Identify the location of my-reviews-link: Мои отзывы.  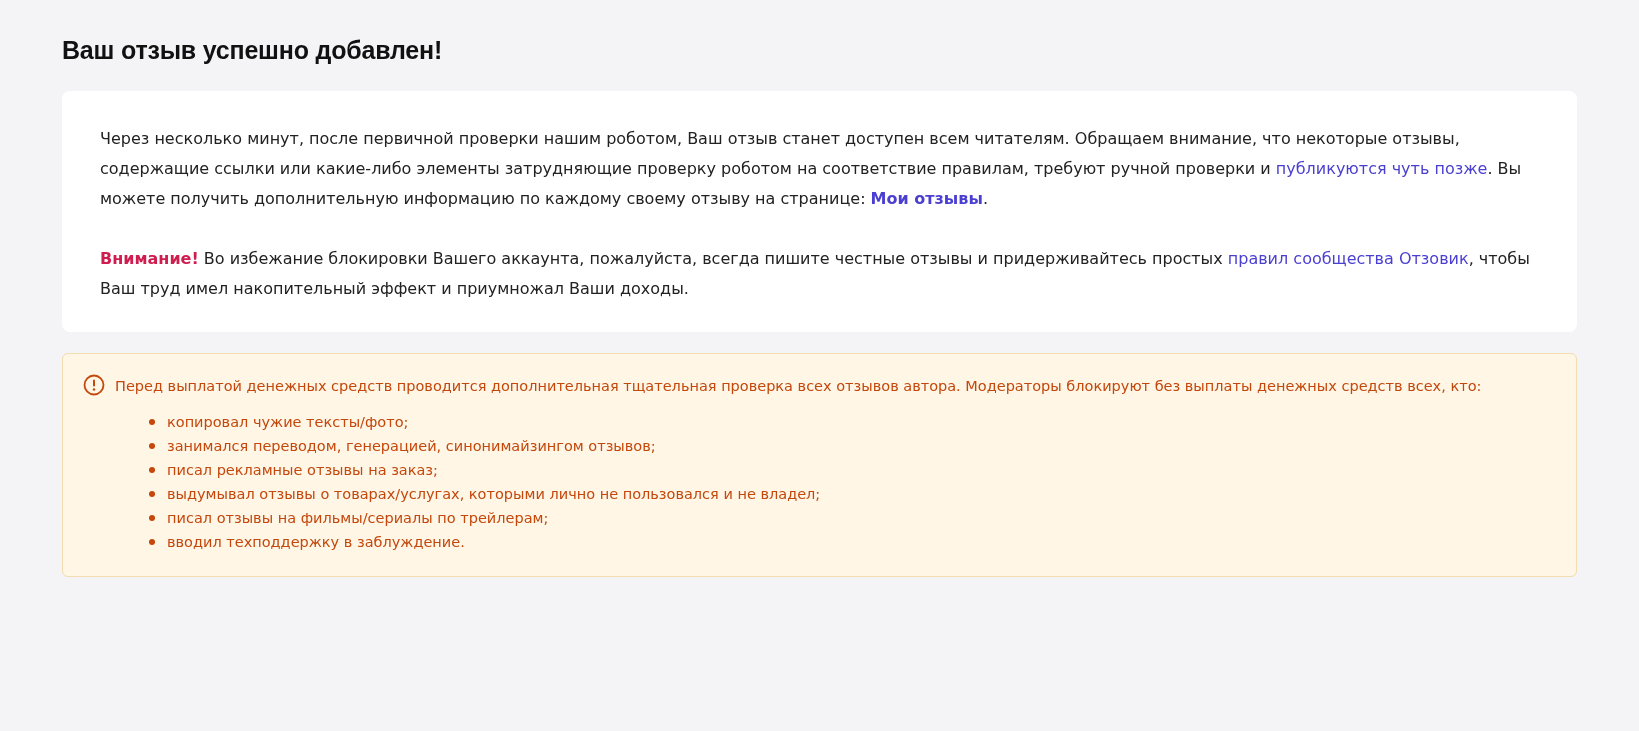
(926, 198).